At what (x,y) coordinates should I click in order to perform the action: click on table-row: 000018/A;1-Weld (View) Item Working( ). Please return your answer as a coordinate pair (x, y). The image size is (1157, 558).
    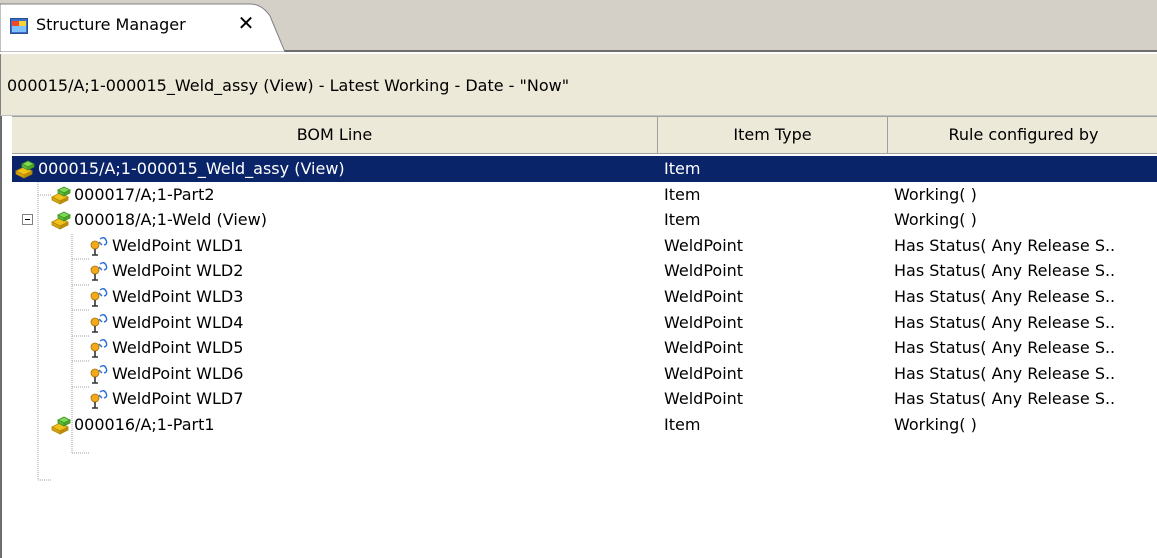
    Looking at the image, I should click on (584, 220).